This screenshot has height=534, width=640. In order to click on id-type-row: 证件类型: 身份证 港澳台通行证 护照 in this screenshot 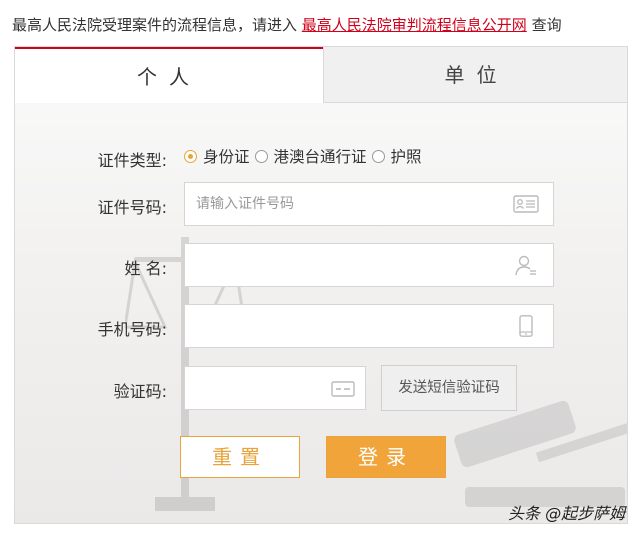, I will do `click(321, 157)`.